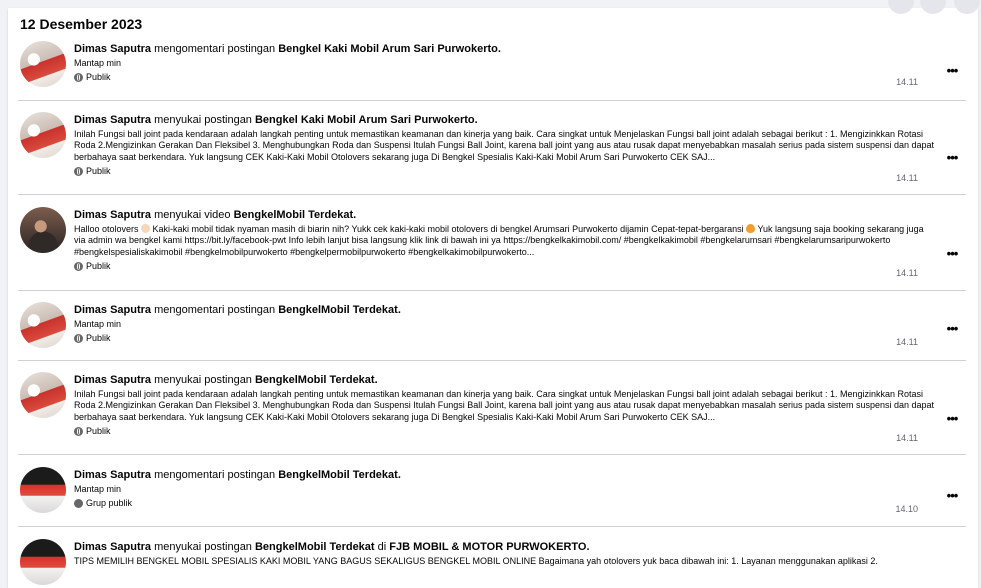 This screenshot has width=981, height=588. What do you see at coordinates (315, 547) in the screenshot?
I see `target-link: BengkelMobil Terdekat` at bounding box center [315, 547].